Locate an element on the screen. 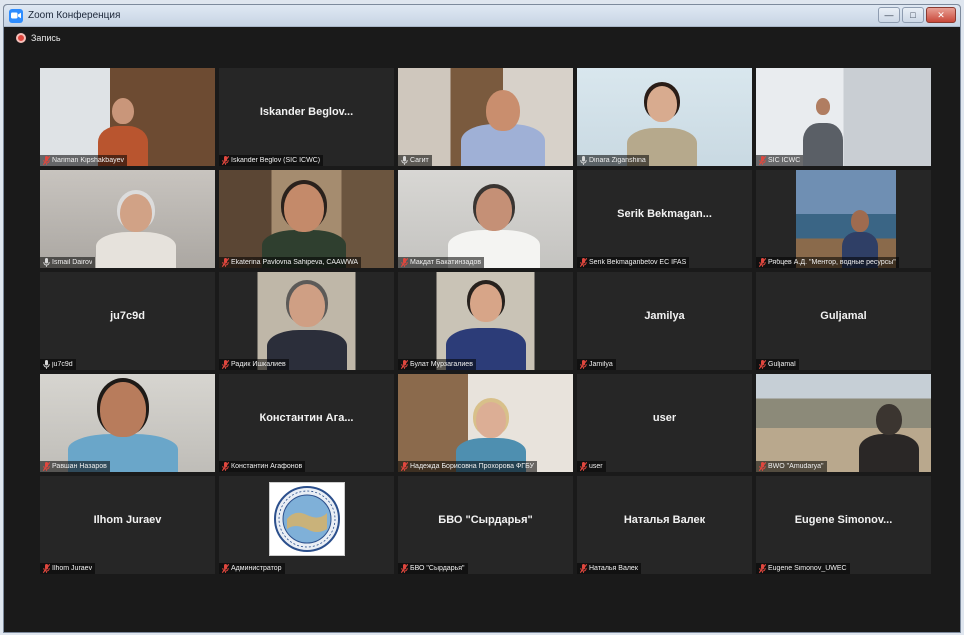 This screenshot has width=964, height=635. participant-name-bar: Сагит is located at coordinates (415, 160).